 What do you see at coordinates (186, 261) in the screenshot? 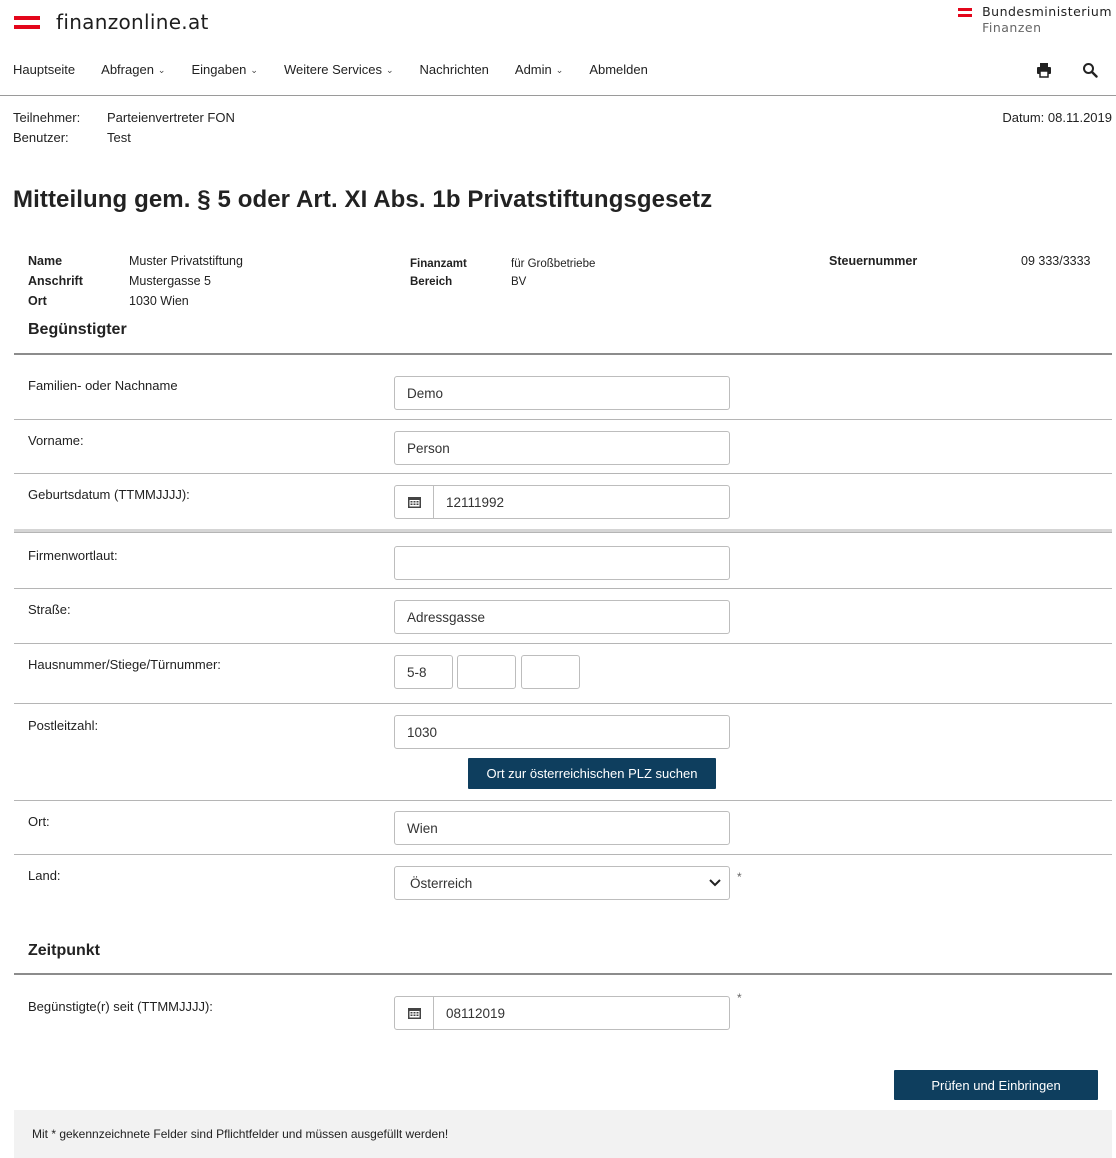
I see `name-value: Muster Privatstiftung` at bounding box center [186, 261].